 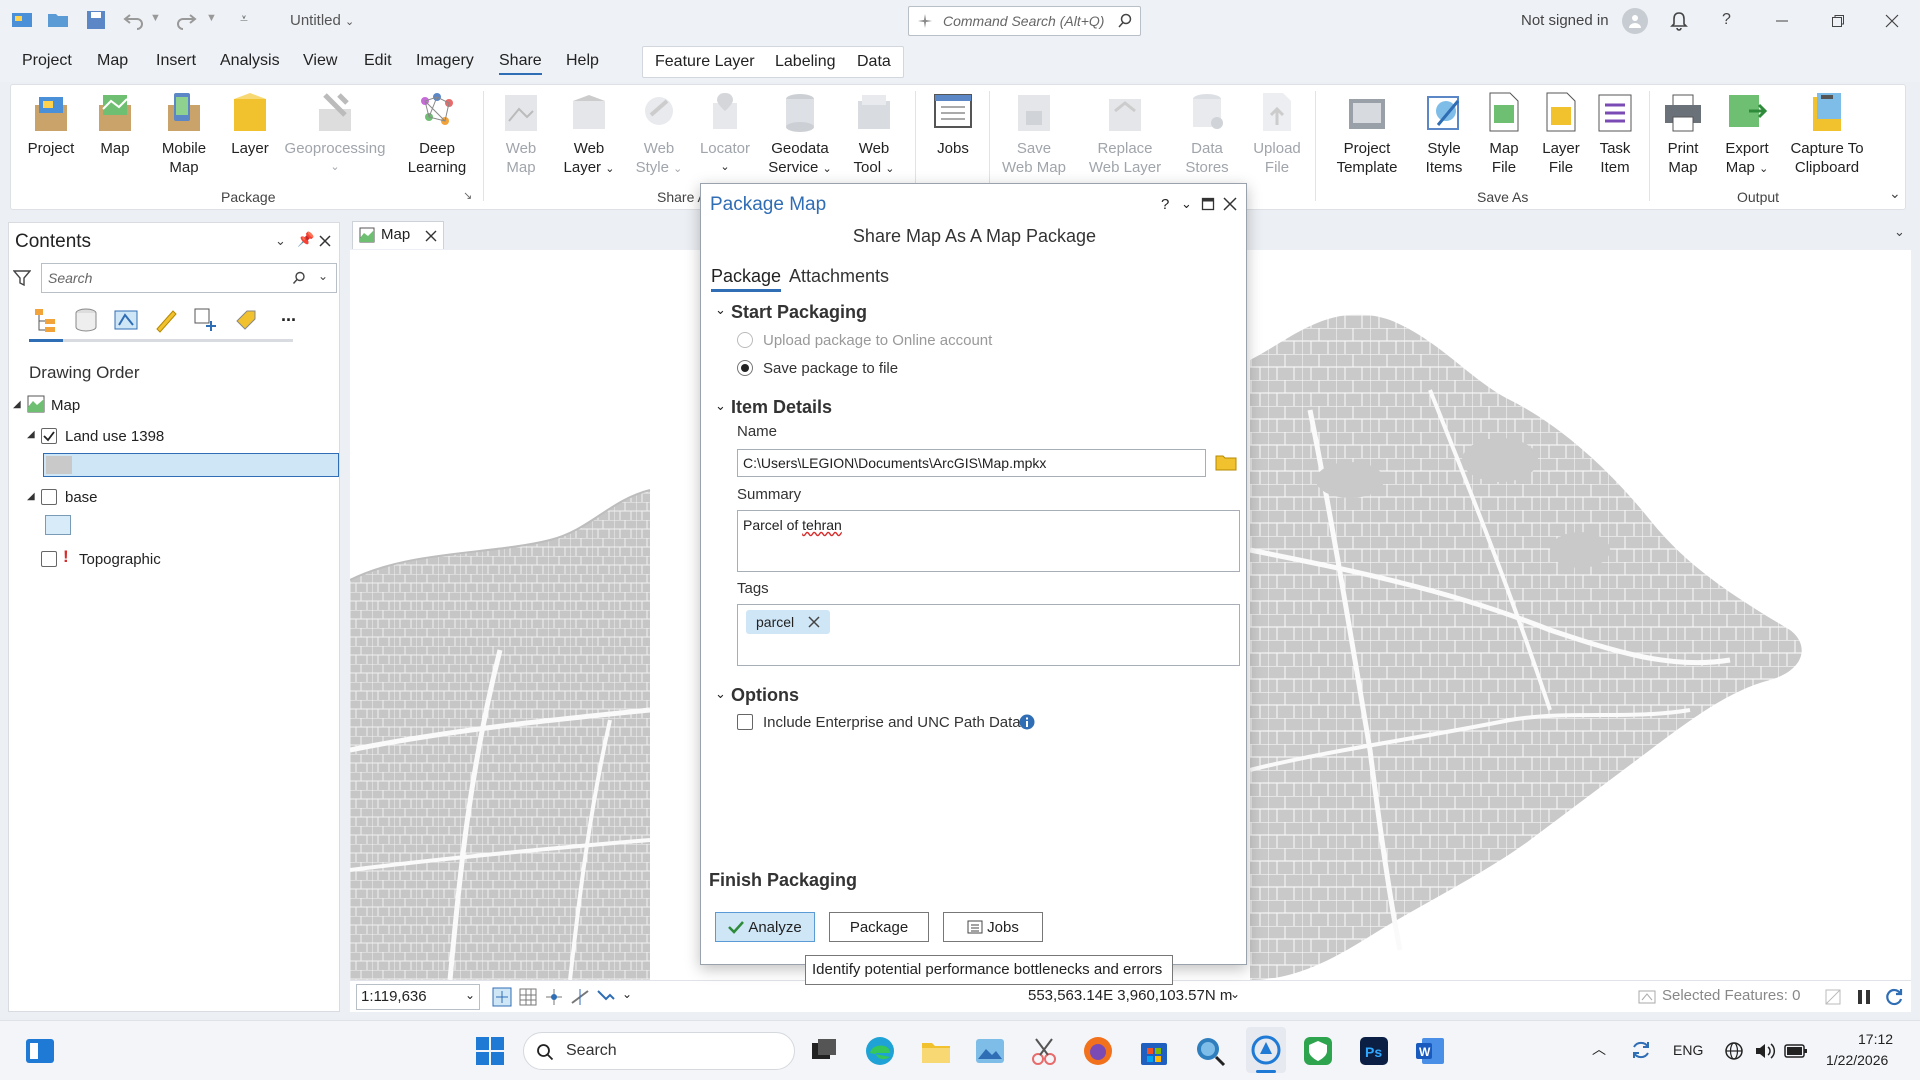 I want to click on map-file-button: Map File, so click(x=1504, y=134).